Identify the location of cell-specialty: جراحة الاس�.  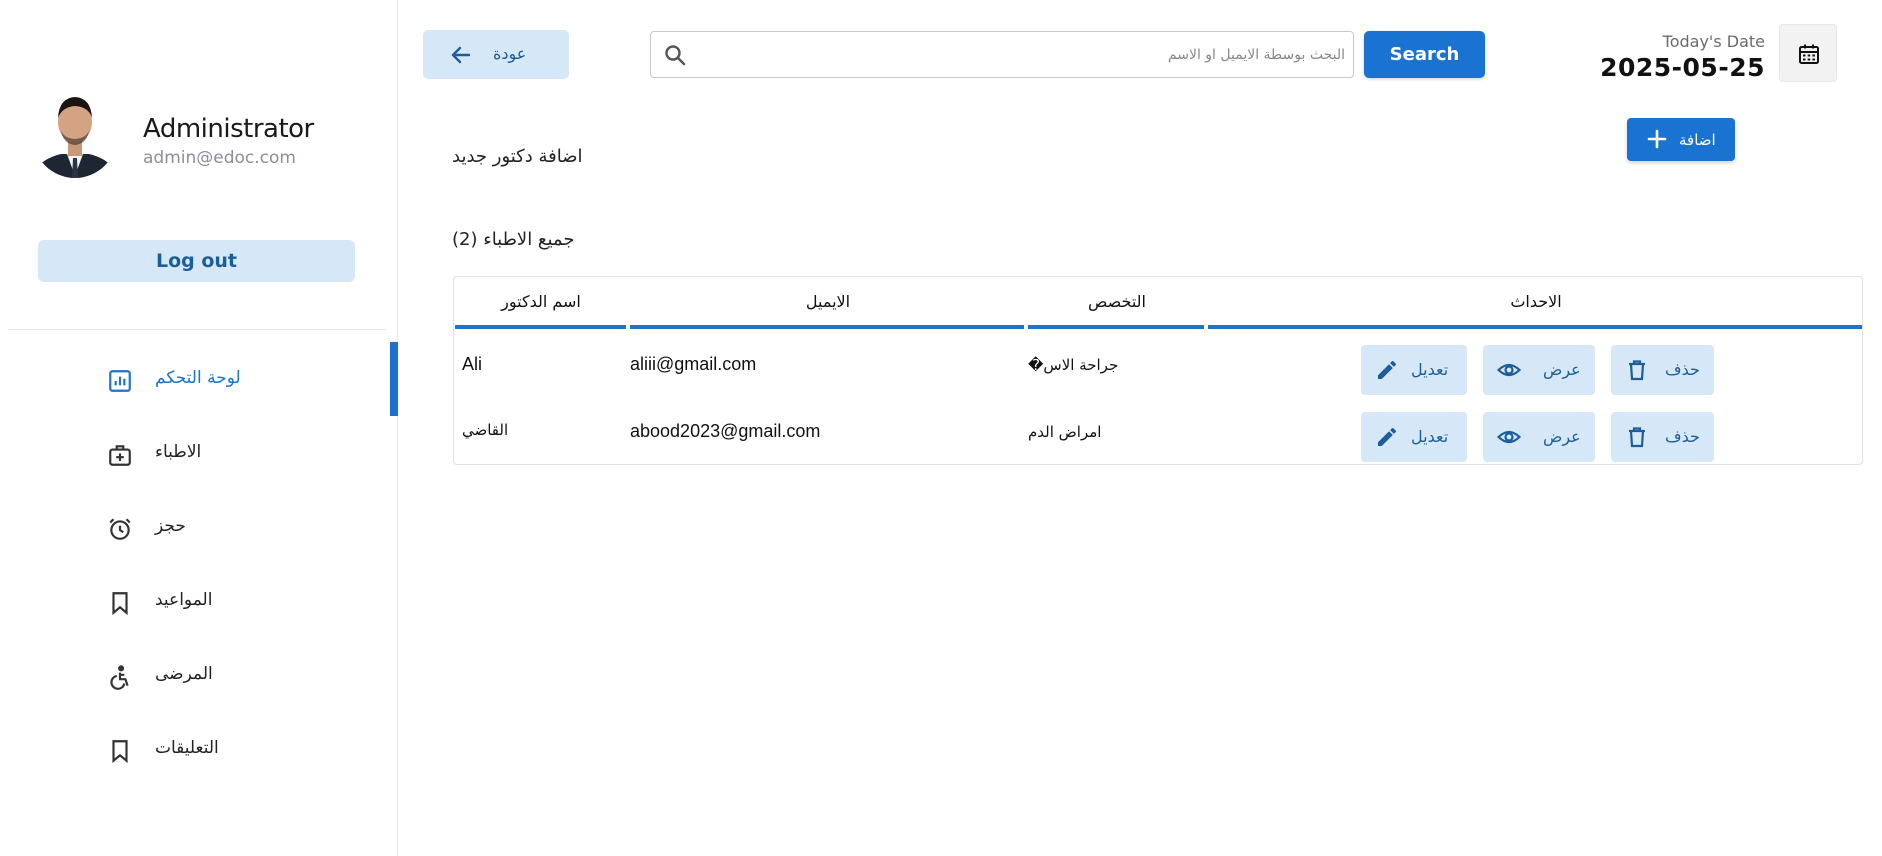
(1073, 365).